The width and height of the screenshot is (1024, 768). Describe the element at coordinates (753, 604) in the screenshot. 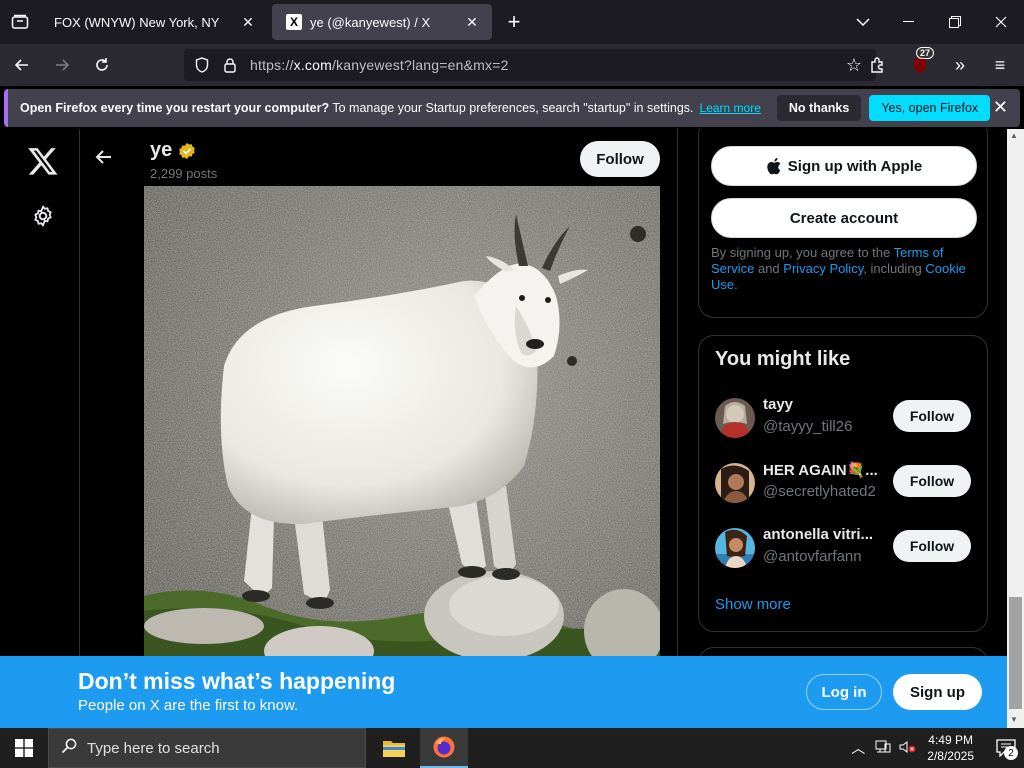

I see `show-more-link: Show more` at that location.